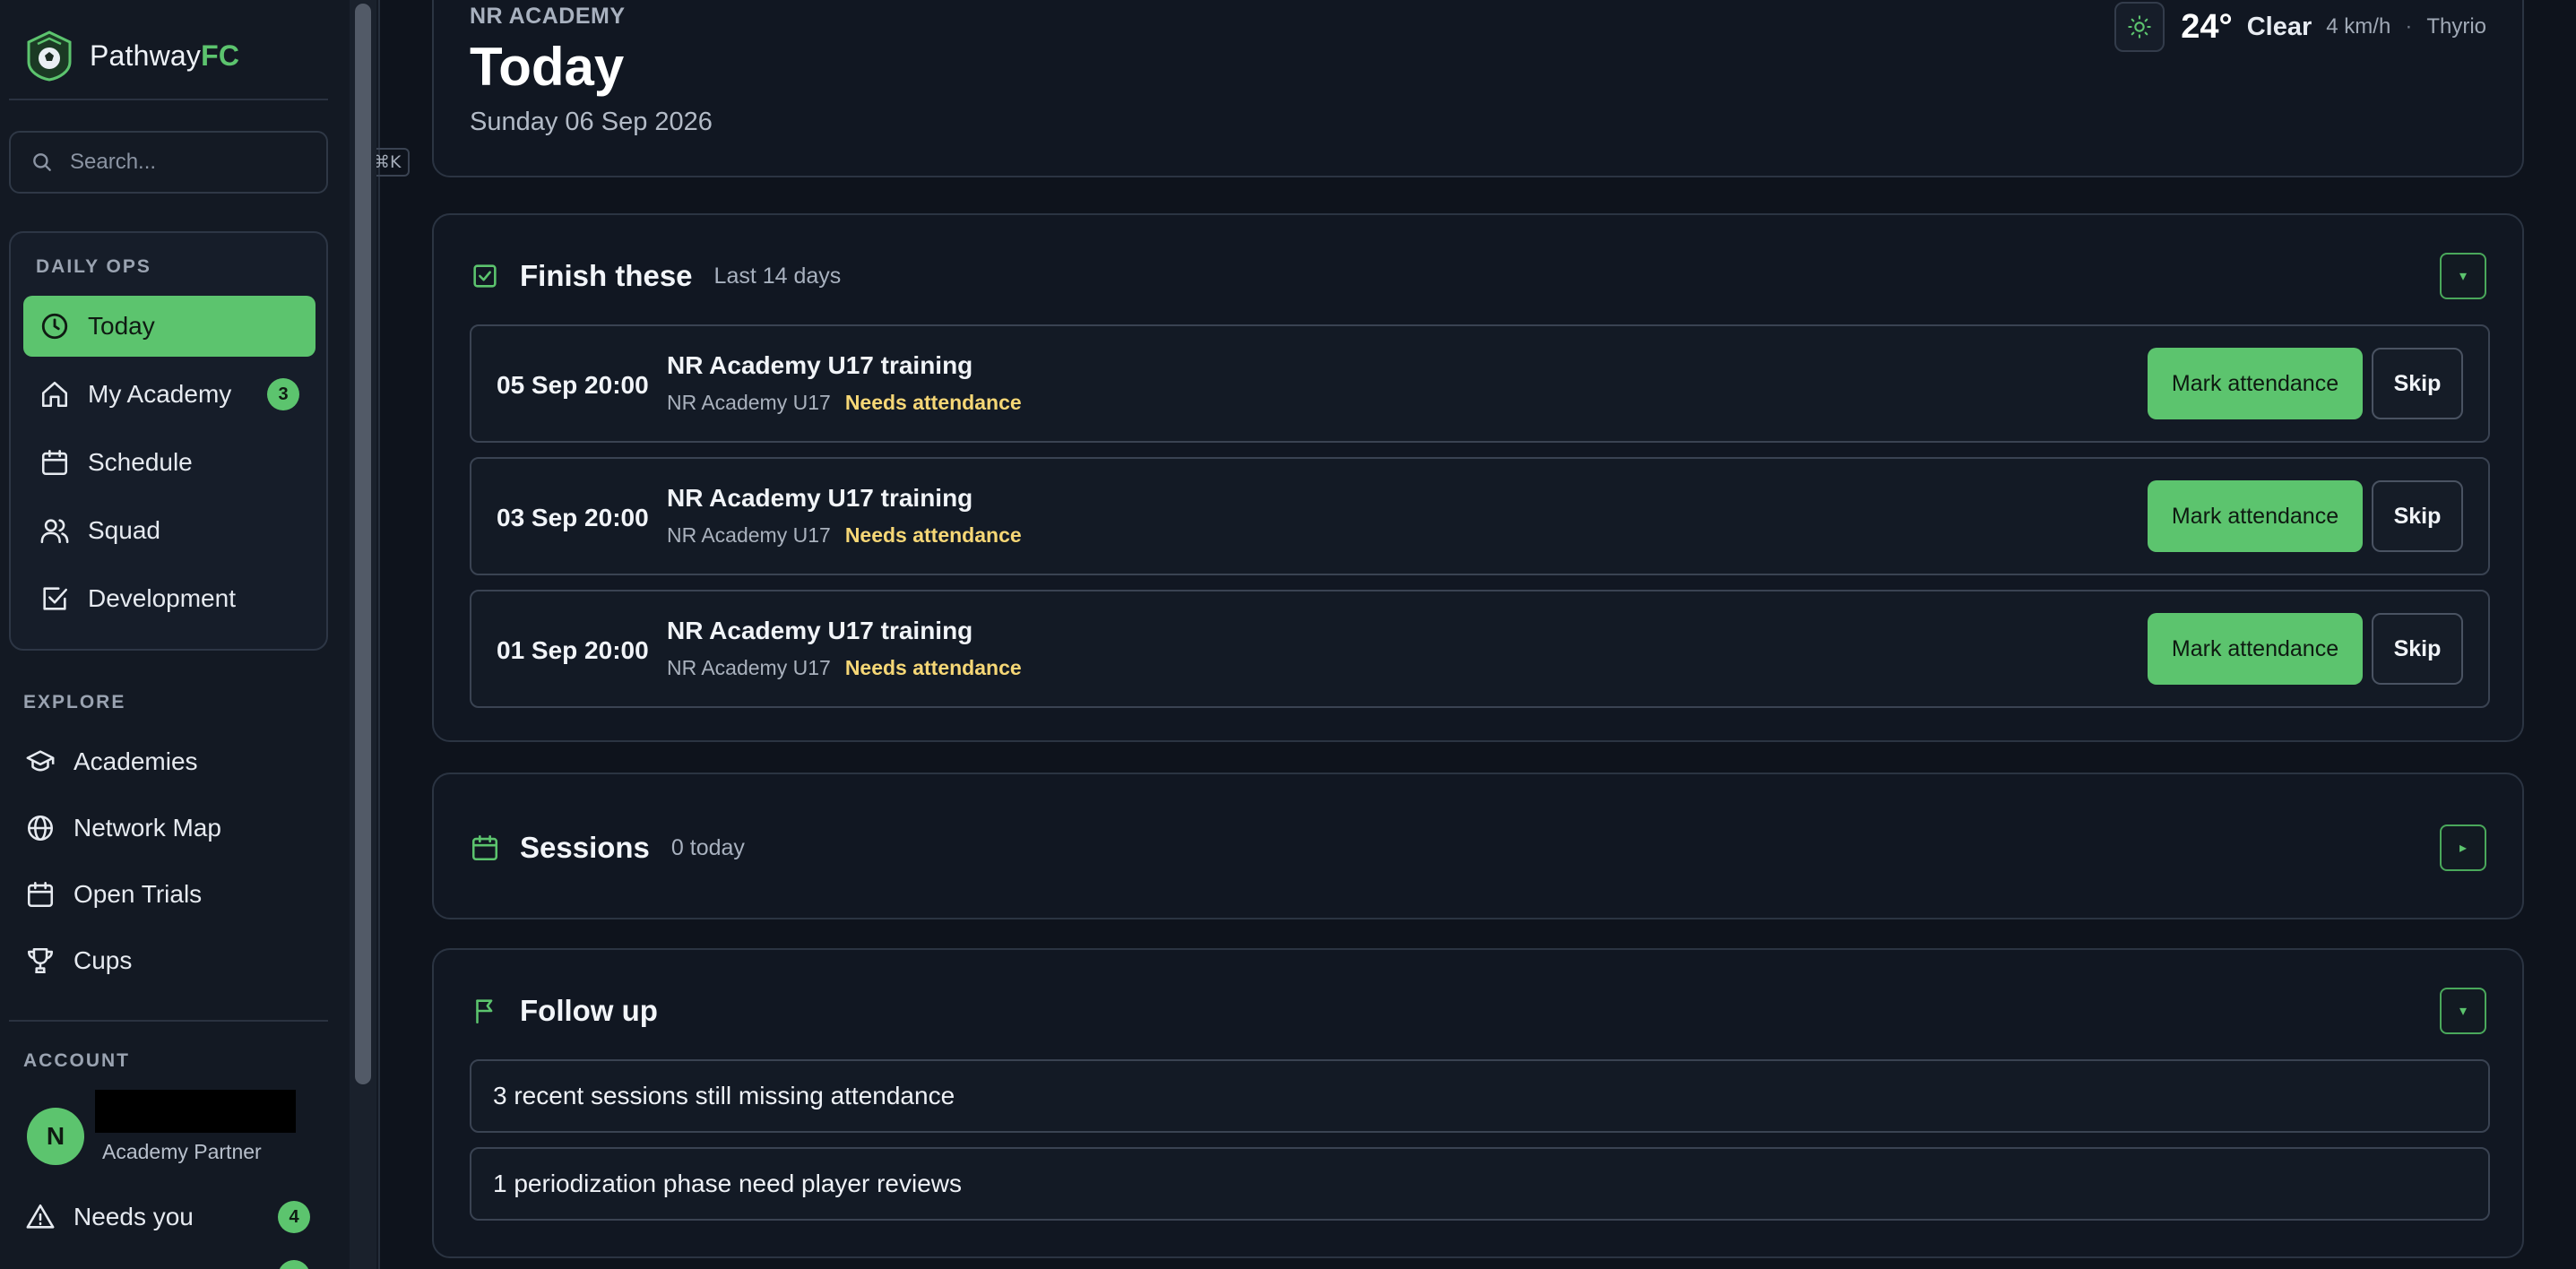  What do you see at coordinates (589, 1011) in the screenshot?
I see `card-title: Follow up` at bounding box center [589, 1011].